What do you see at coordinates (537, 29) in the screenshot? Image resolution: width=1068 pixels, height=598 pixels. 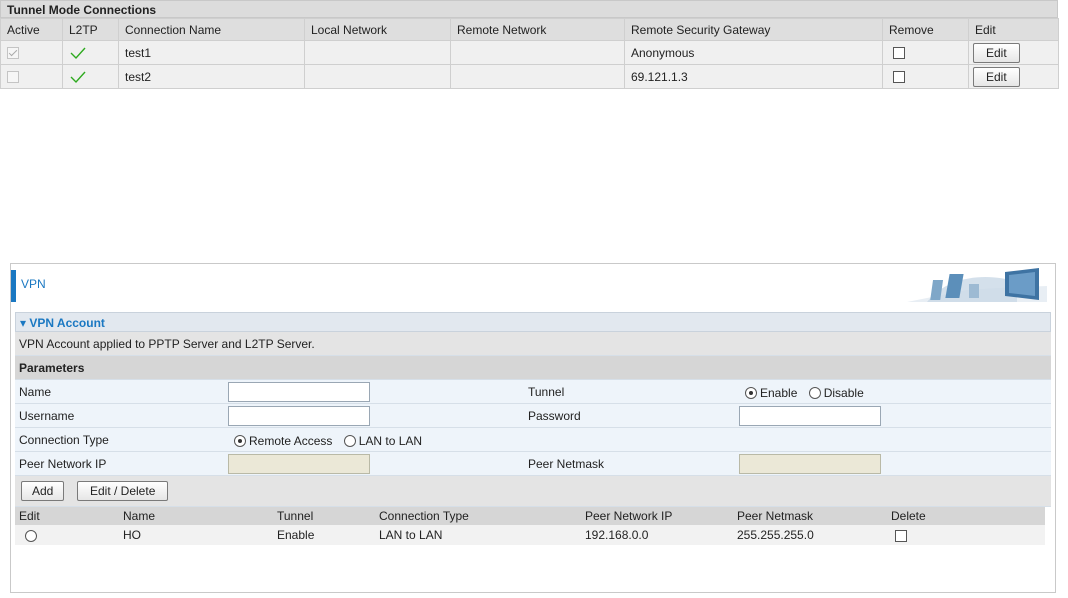 I see `col-remote-network: Remote Network` at bounding box center [537, 29].